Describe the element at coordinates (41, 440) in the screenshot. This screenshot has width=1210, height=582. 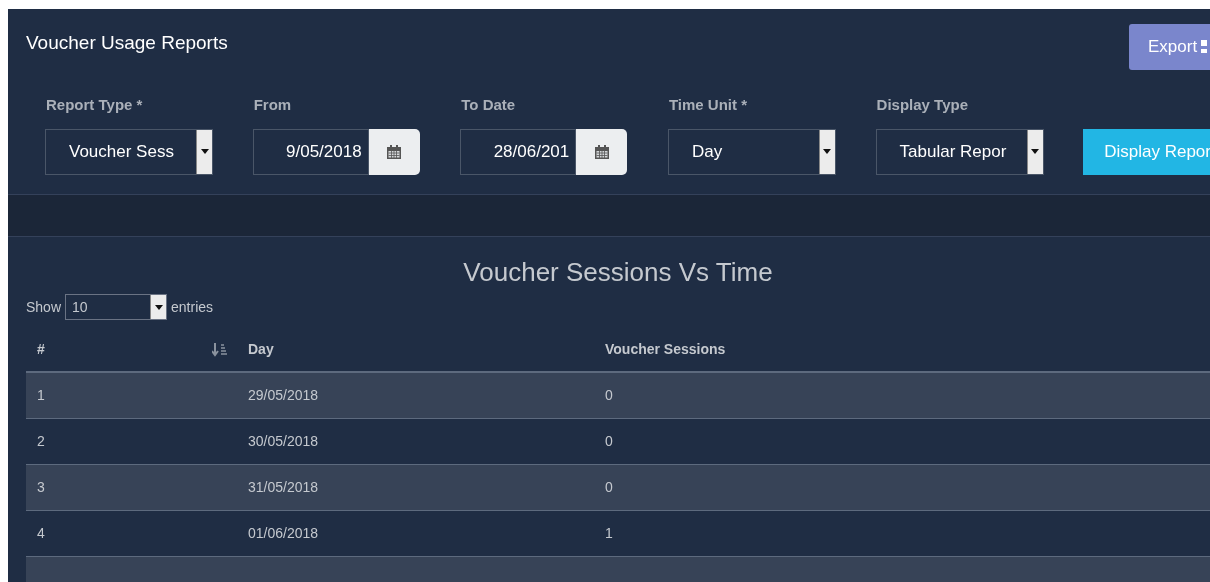
I see `table-cell: 2` at that location.